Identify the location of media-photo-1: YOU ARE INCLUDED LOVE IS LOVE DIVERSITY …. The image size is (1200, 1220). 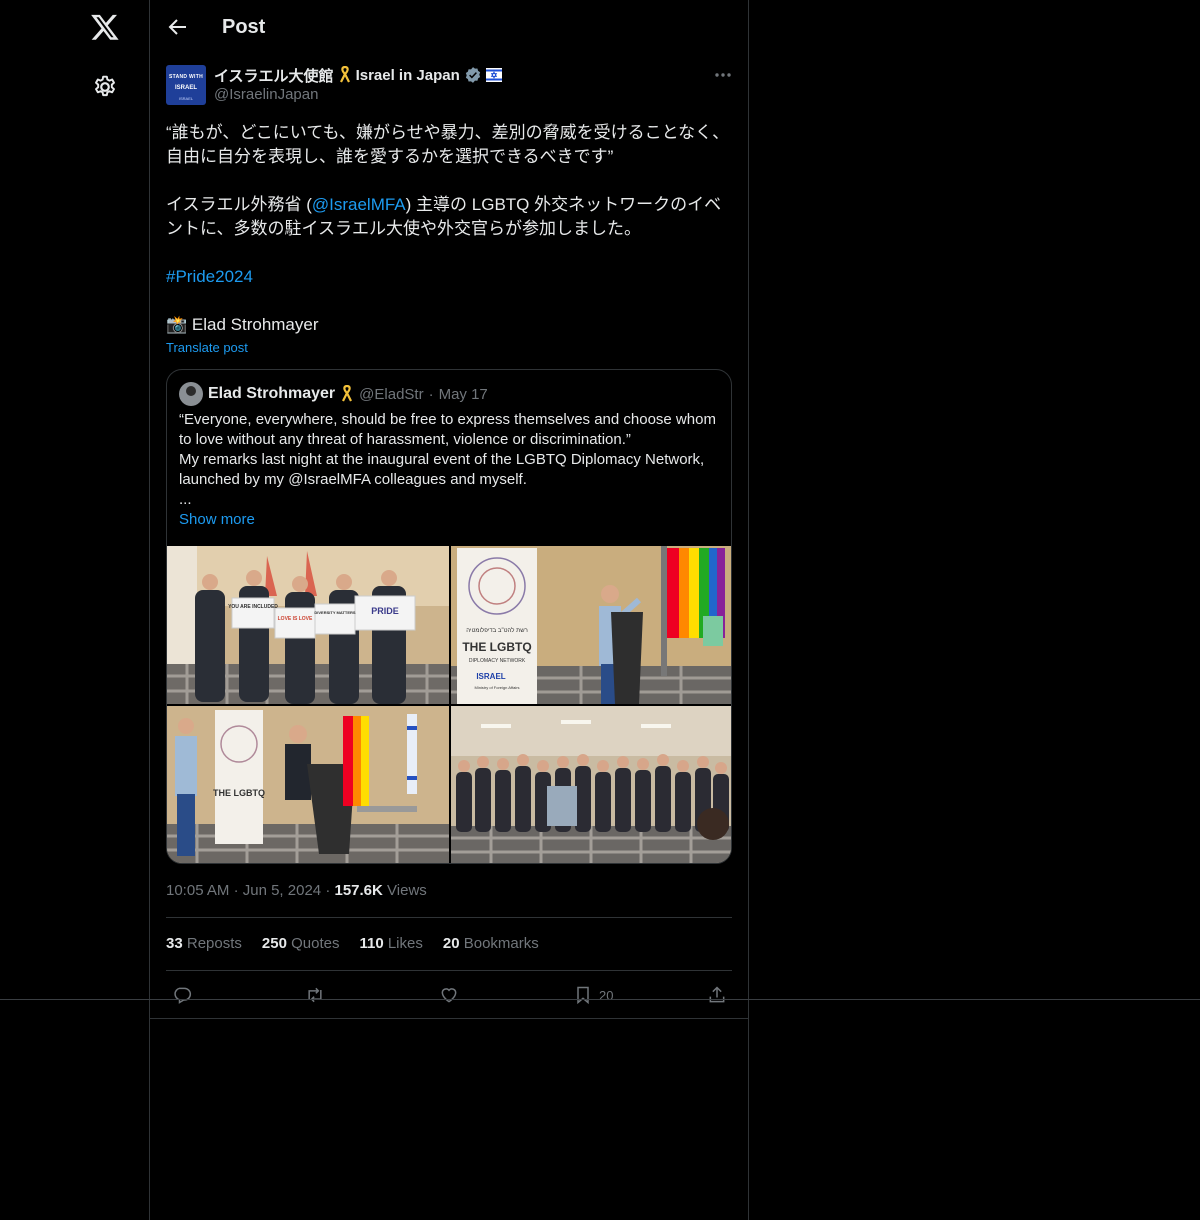
(308, 625).